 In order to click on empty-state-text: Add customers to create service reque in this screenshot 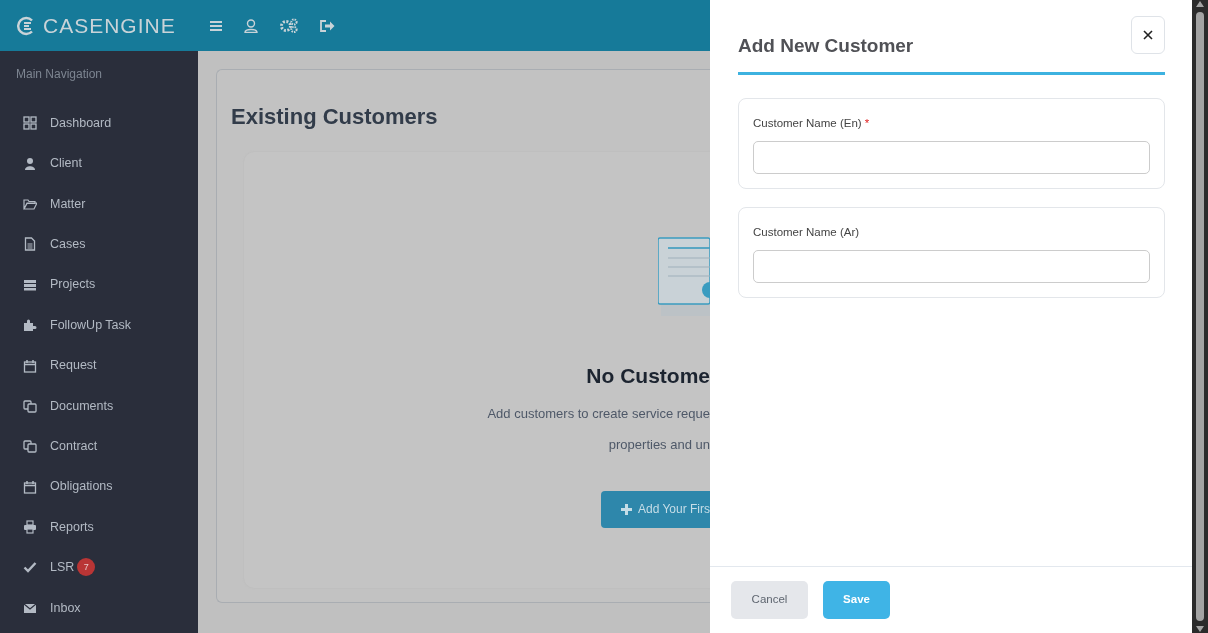, I will do `click(598, 413)`.